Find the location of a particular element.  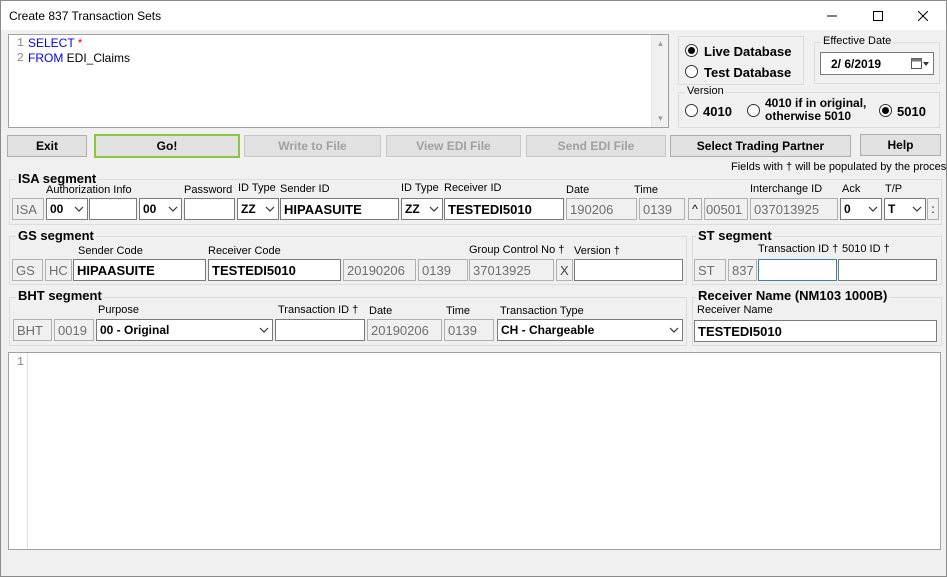

gs-x-field: X is located at coordinates (564, 270).